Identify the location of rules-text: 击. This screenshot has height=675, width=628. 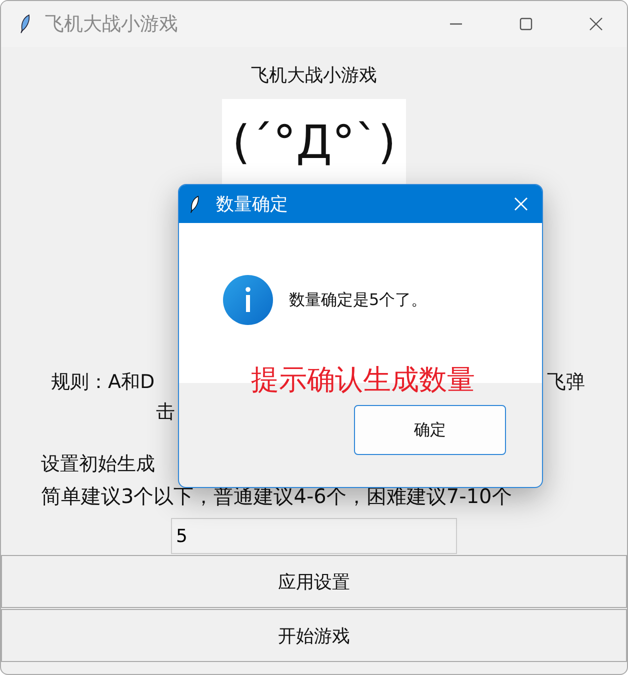
(165, 412).